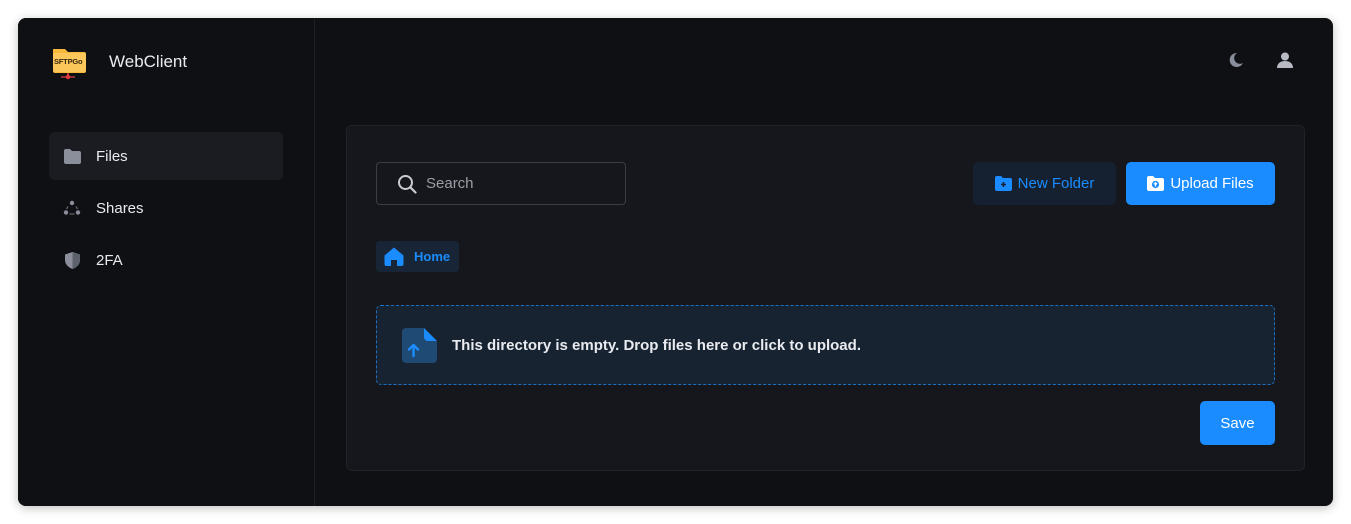 The image size is (1351, 524). I want to click on sidebar-nav: Files Shares 2FA, so click(166, 210).